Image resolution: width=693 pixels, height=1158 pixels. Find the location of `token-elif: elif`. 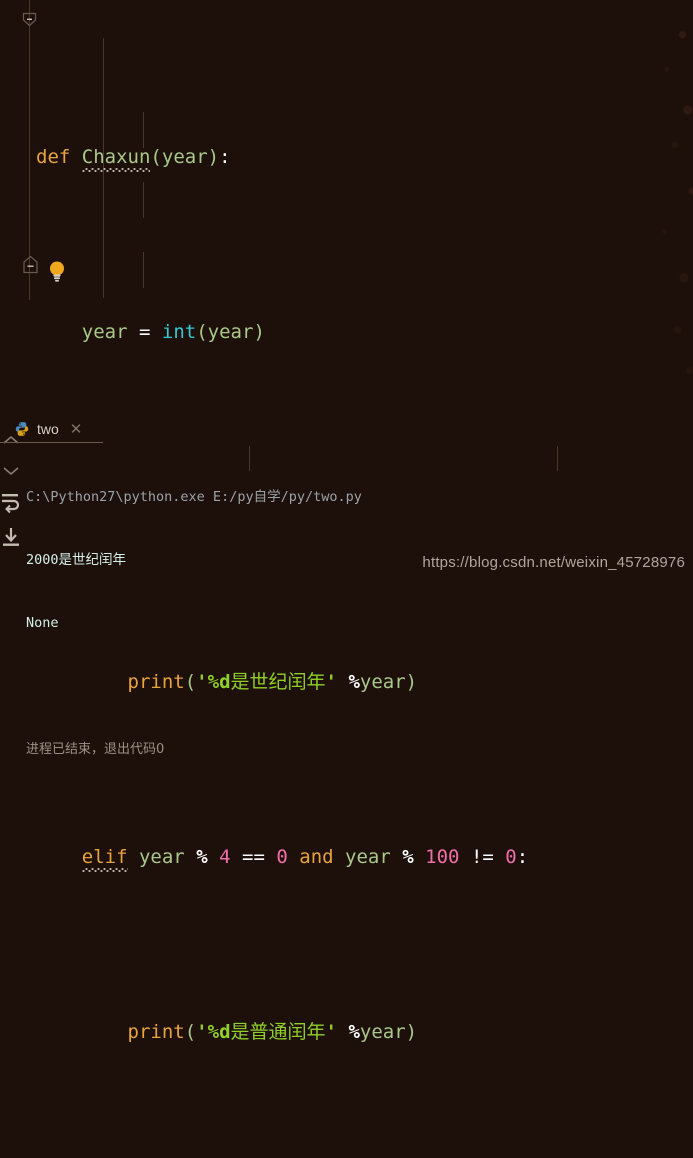

token-elif: elif is located at coordinates (104, 857).